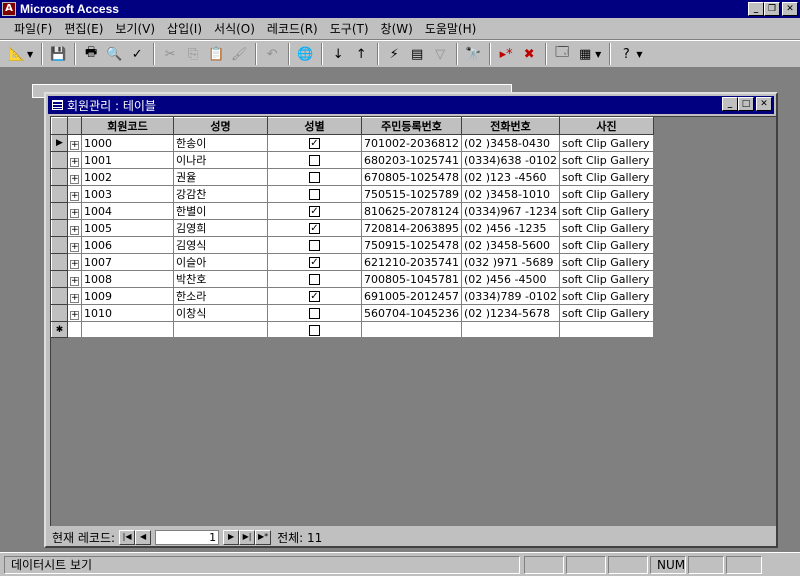  What do you see at coordinates (510, 211) in the screenshot?
I see `cell-phone: (0334)967 -1234` at bounding box center [510, 211].